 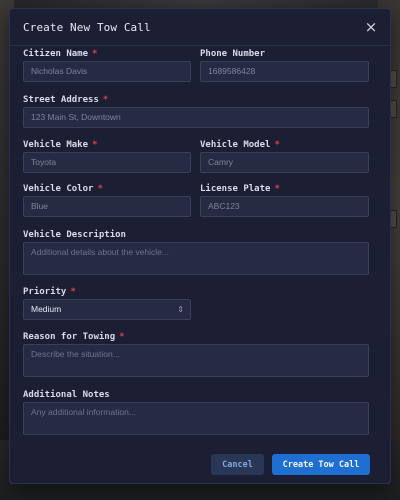 I want to click on citizen-name-field: Citizen Name * Nicholas Davis, so click(x=107, y=66).